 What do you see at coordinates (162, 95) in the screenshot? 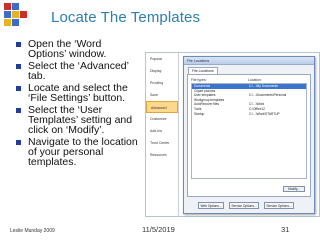
I see `sidebar-item-save: Save` at bounding box center [162, 95].